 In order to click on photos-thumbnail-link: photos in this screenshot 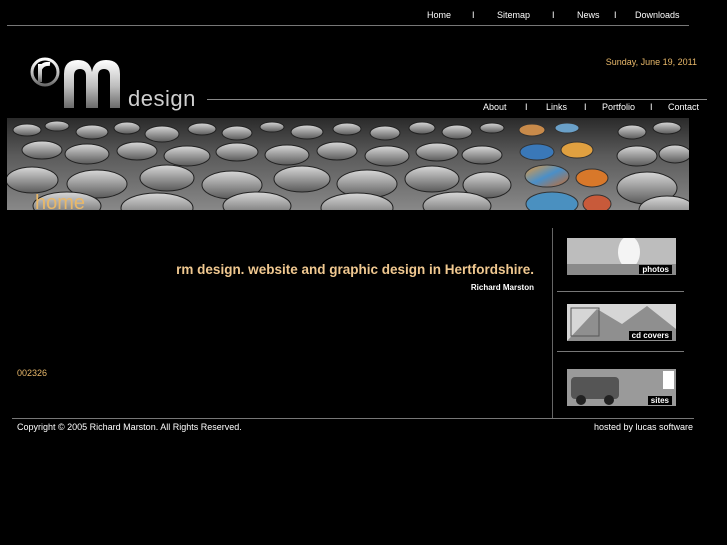, I will do `click(621, 256)`.